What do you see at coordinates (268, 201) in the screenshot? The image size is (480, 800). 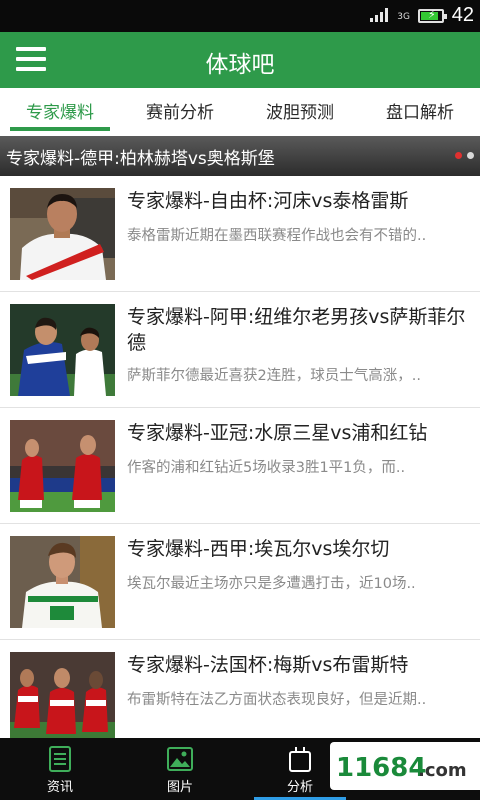 I see `news-title: 专家爆料-自由杯:河床vs泰格雷斯` at bounding box center [268, 201].